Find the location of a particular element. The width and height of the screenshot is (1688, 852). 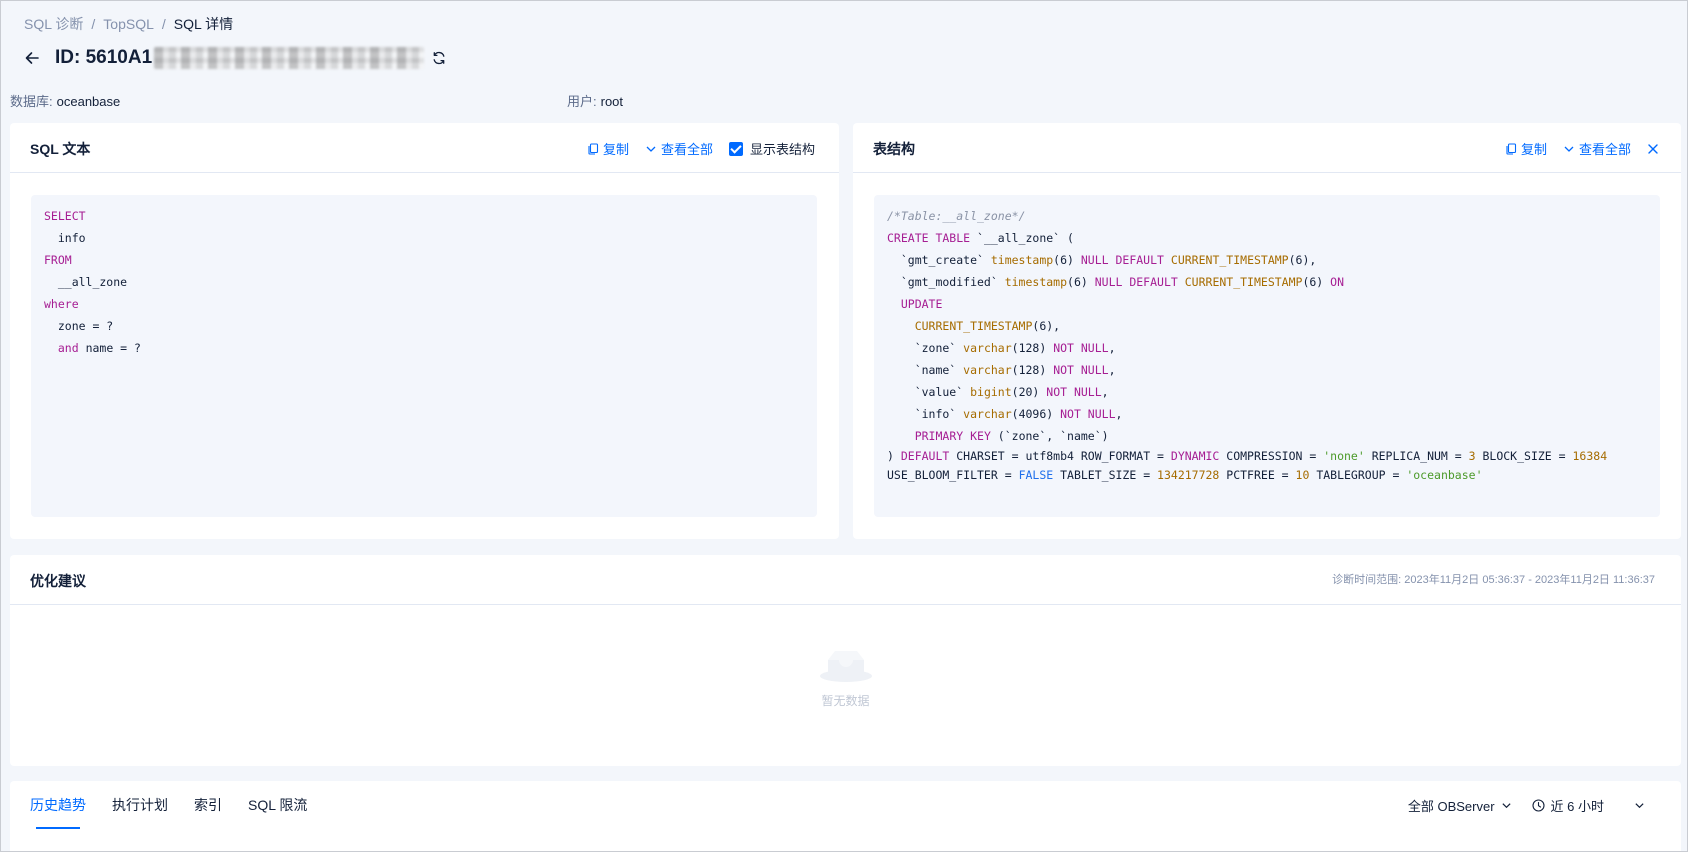

code-line: `value` bigint(20) NOT NULL, is located at coordinates (998, 392).